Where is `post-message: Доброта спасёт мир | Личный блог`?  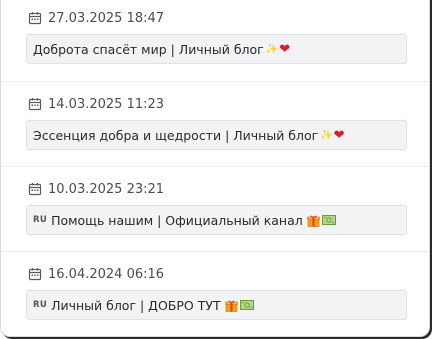
post-message: Доброта спасёт мир | Личный блог is located at coordinates (148, 49).